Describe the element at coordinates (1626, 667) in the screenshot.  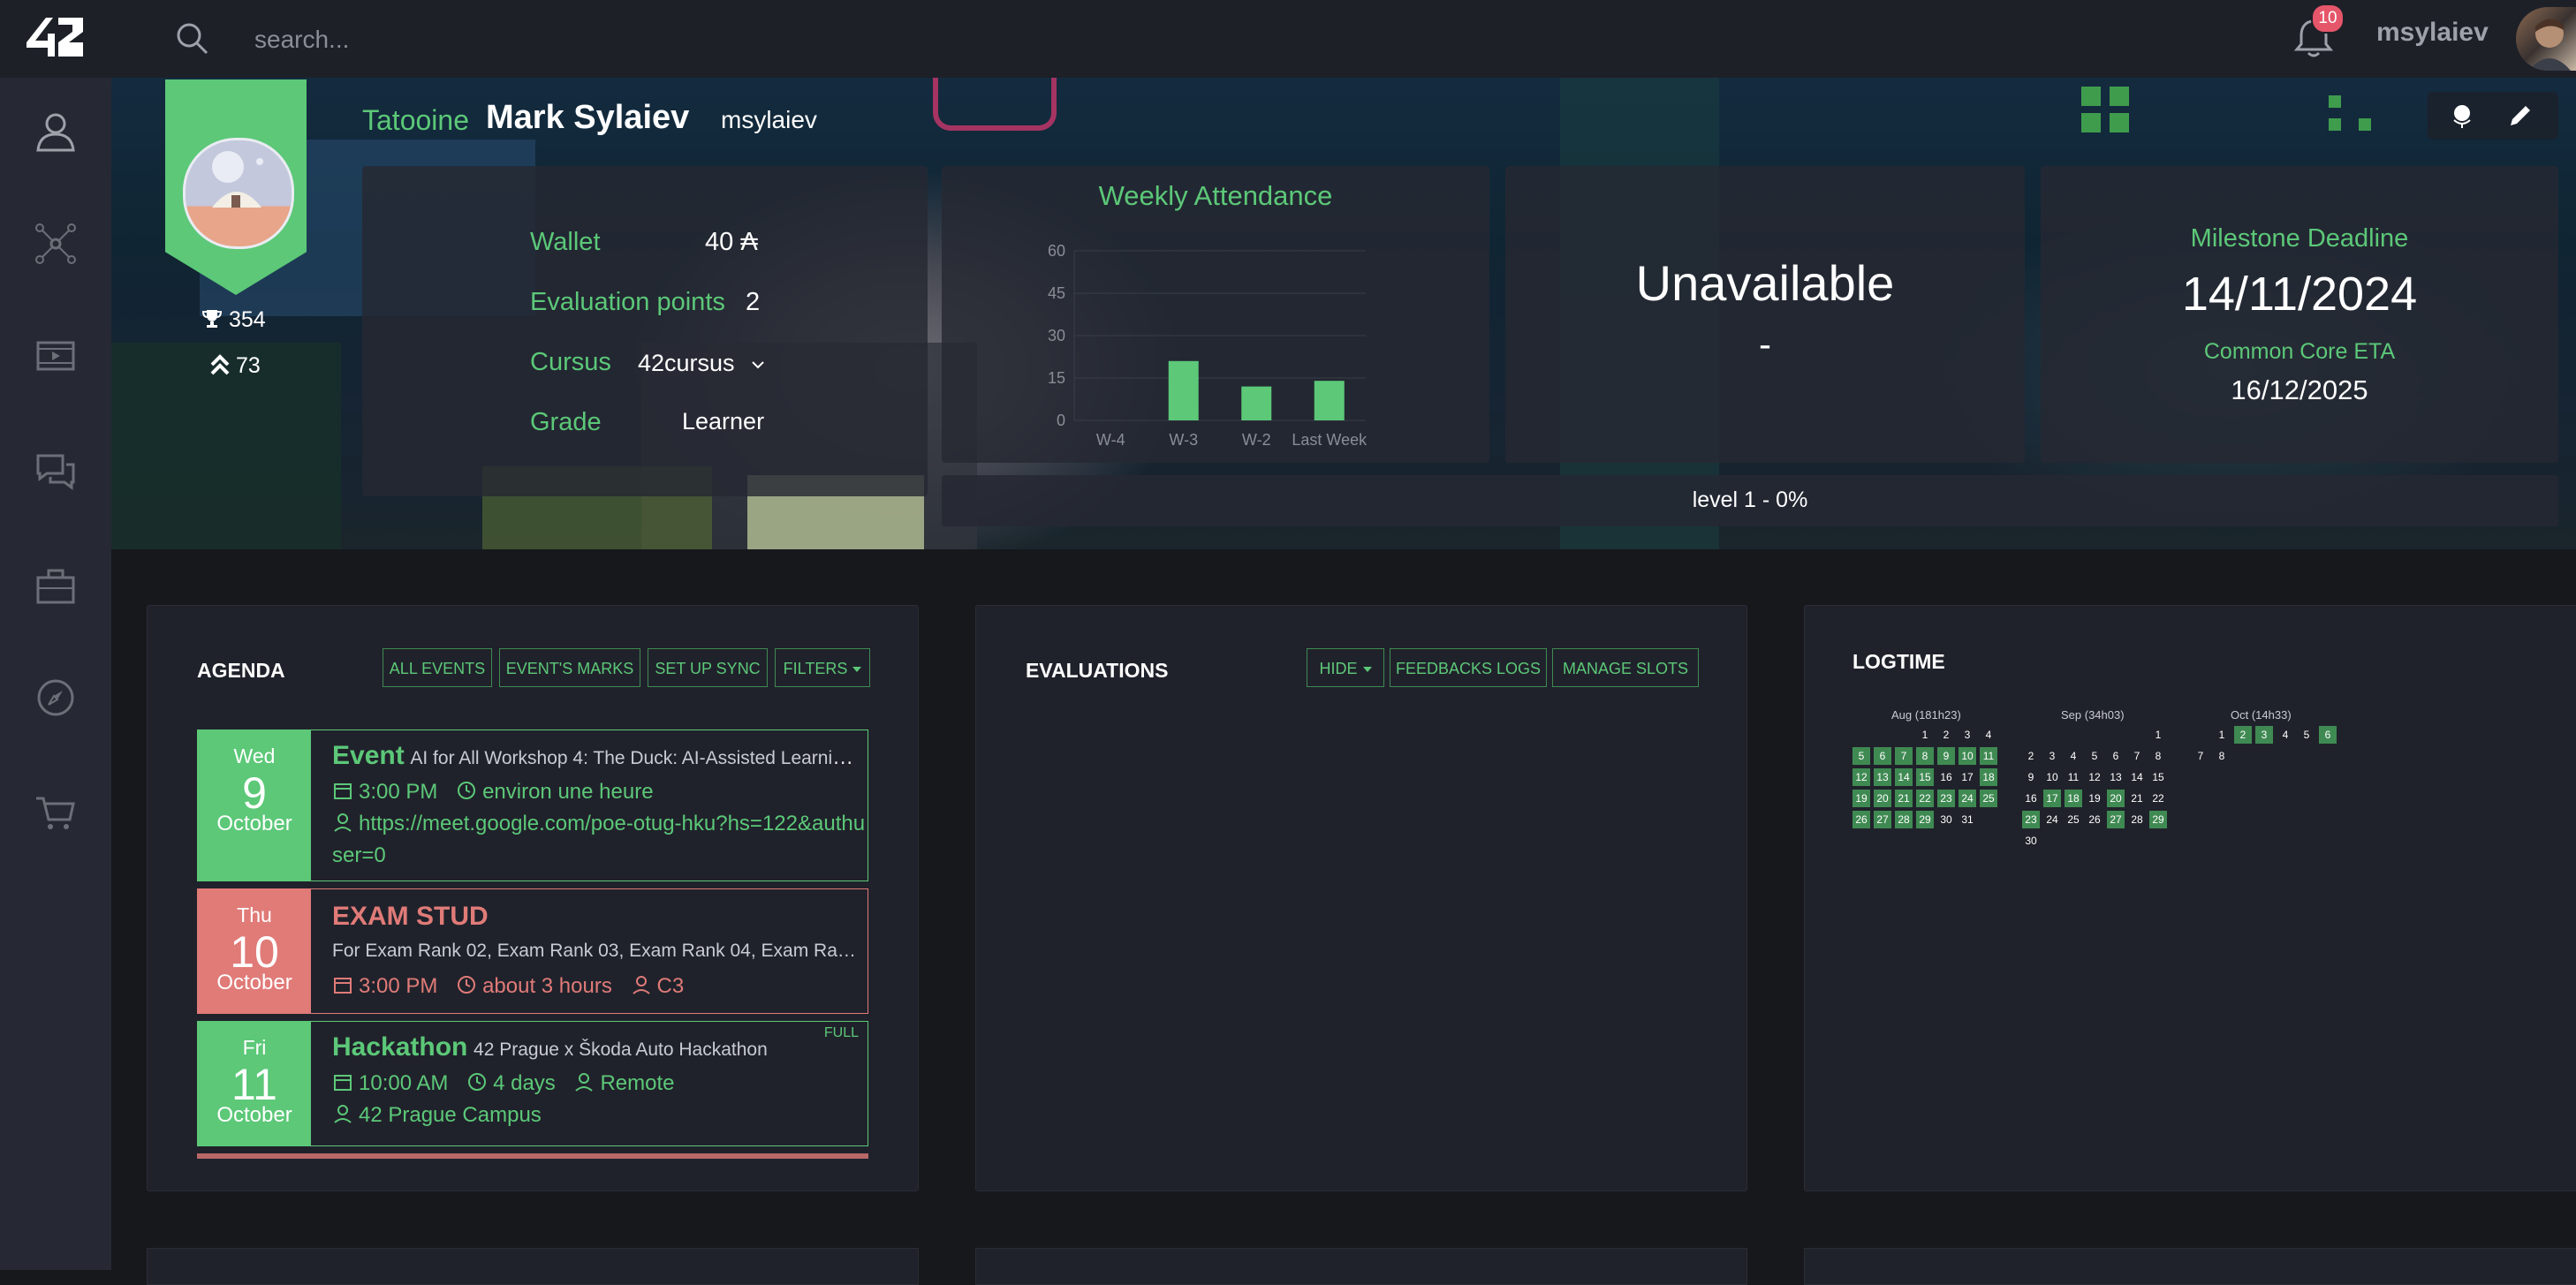
I see `manage-slots-button: MANAGE SLOTS` at that location.